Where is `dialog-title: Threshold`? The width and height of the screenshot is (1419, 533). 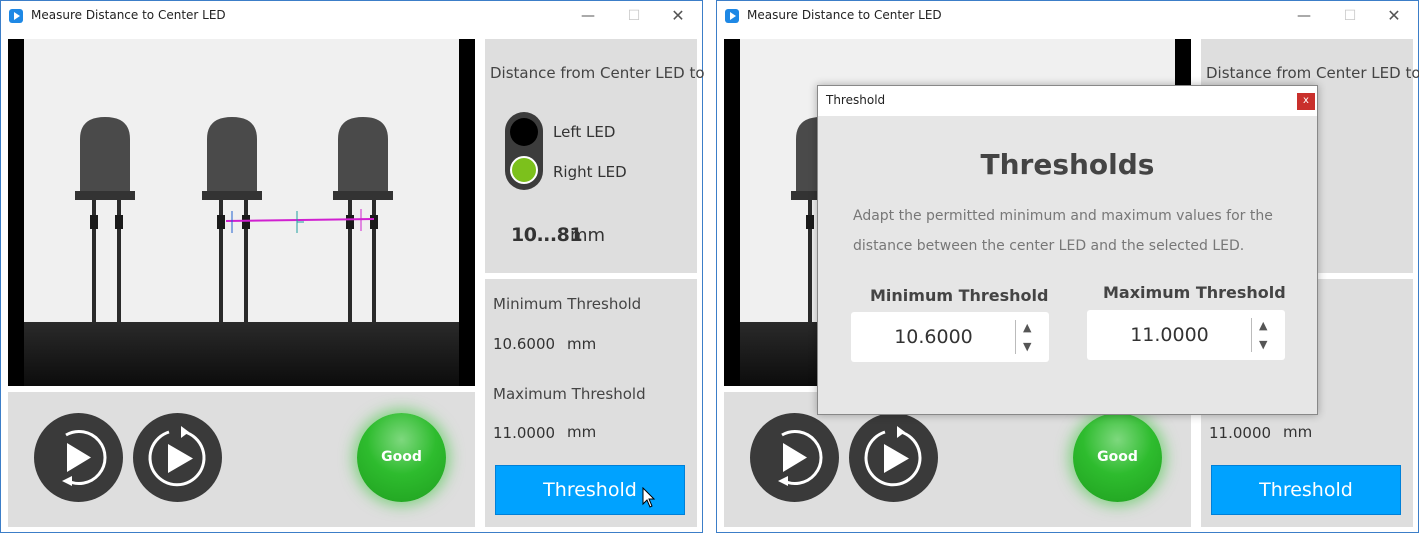 dialog-title: Threshold is located at coordinates (856, 100).